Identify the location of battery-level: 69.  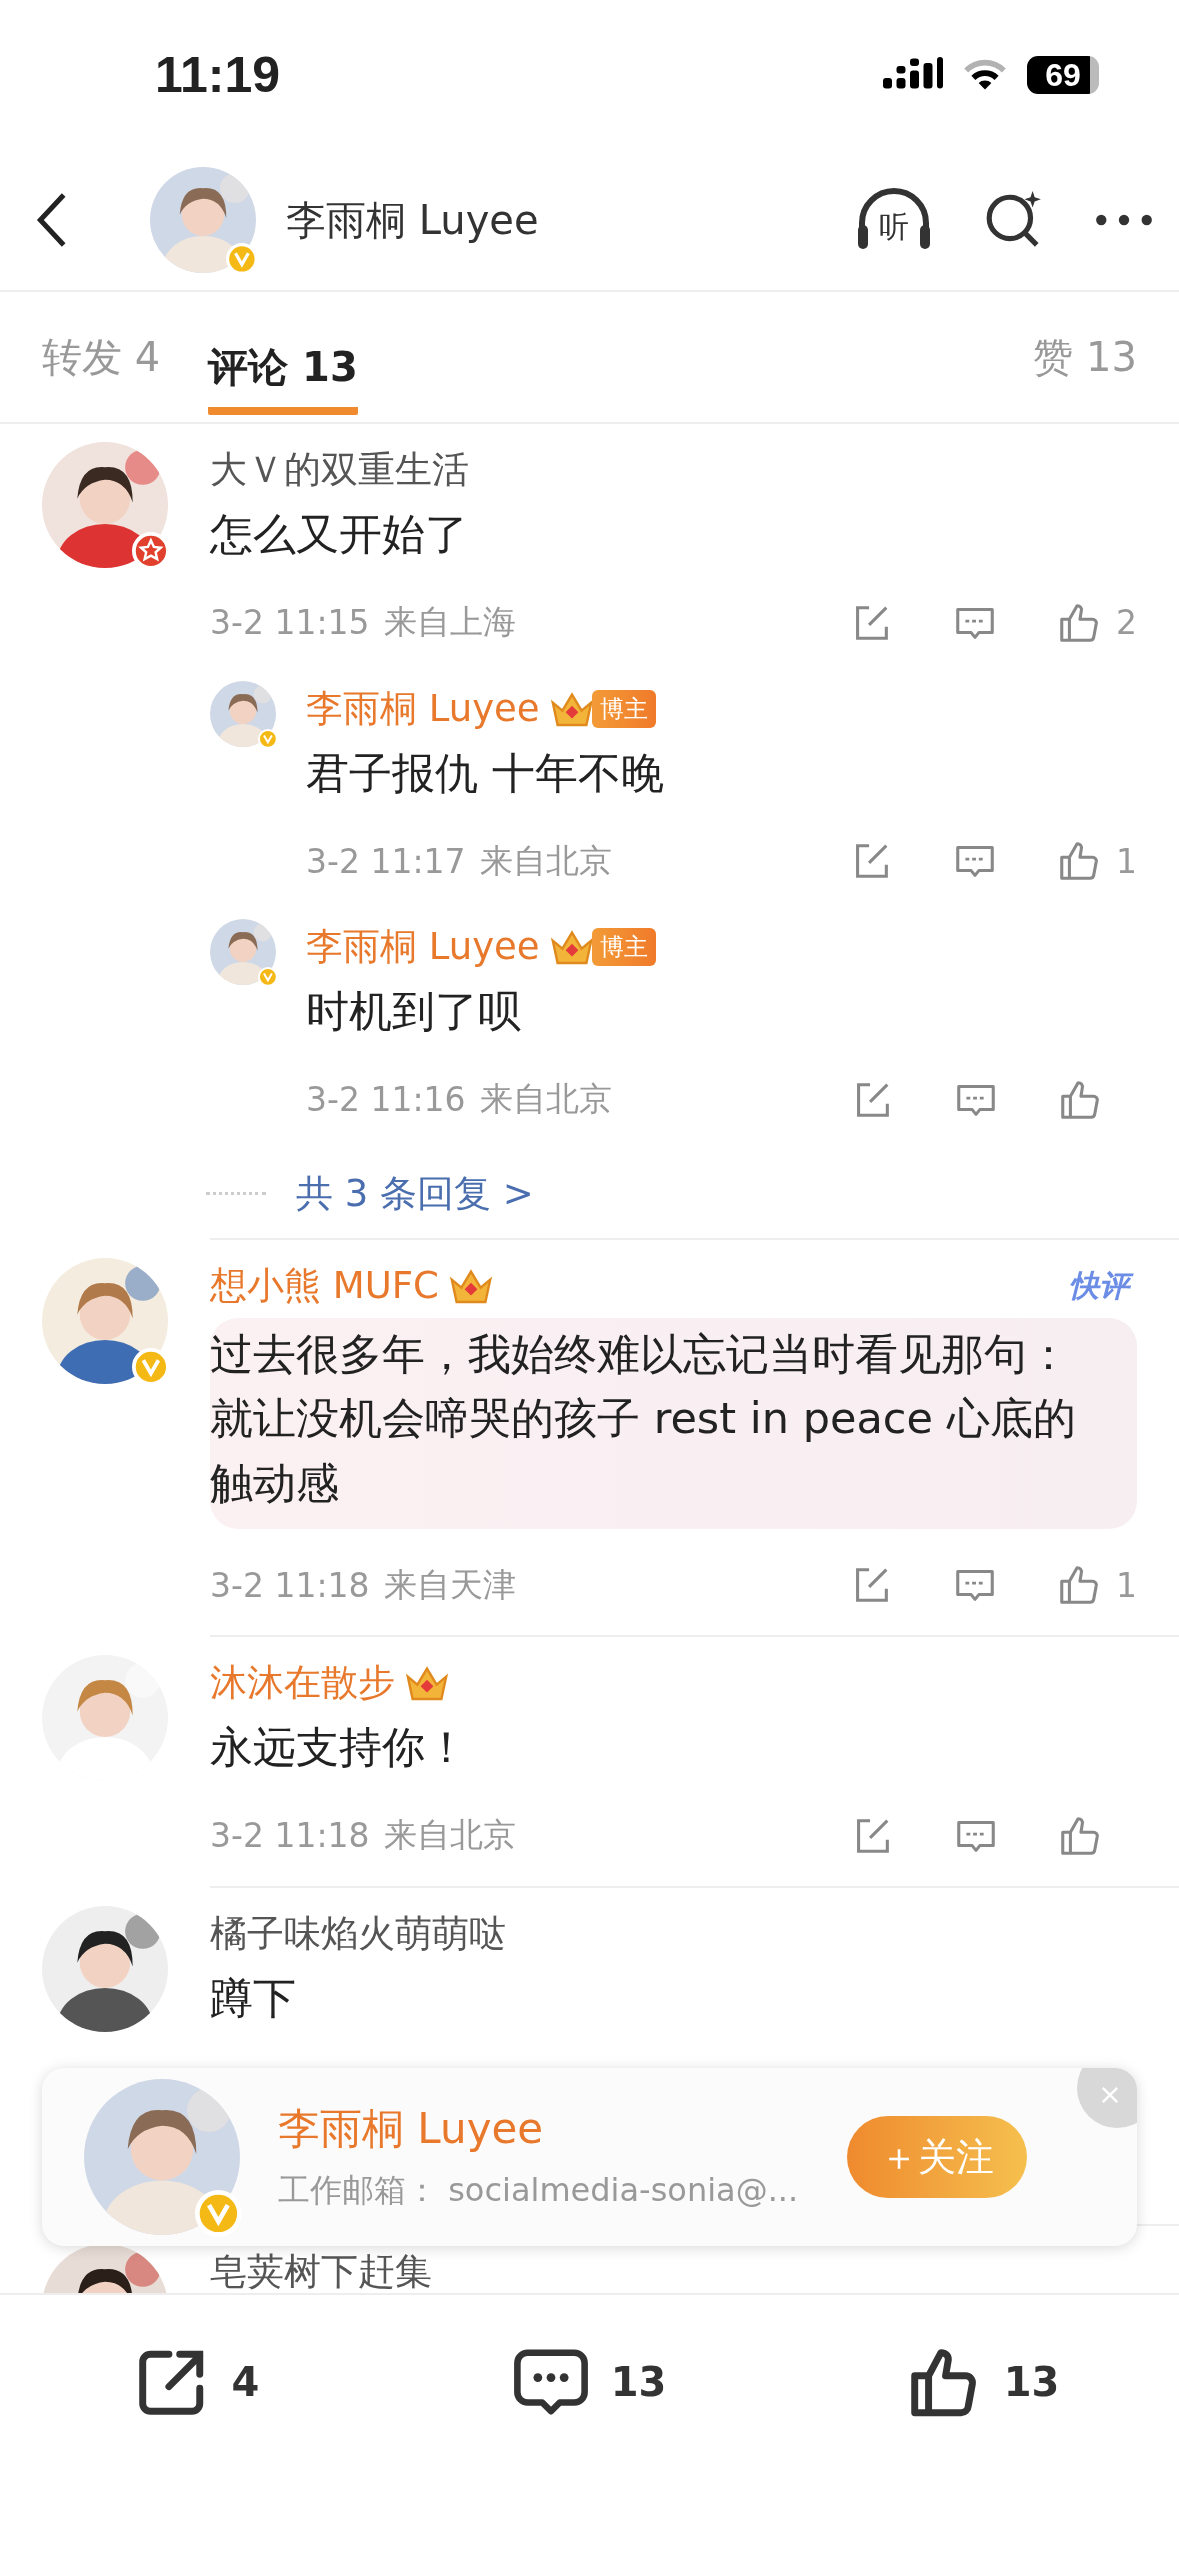
(1063, 75).